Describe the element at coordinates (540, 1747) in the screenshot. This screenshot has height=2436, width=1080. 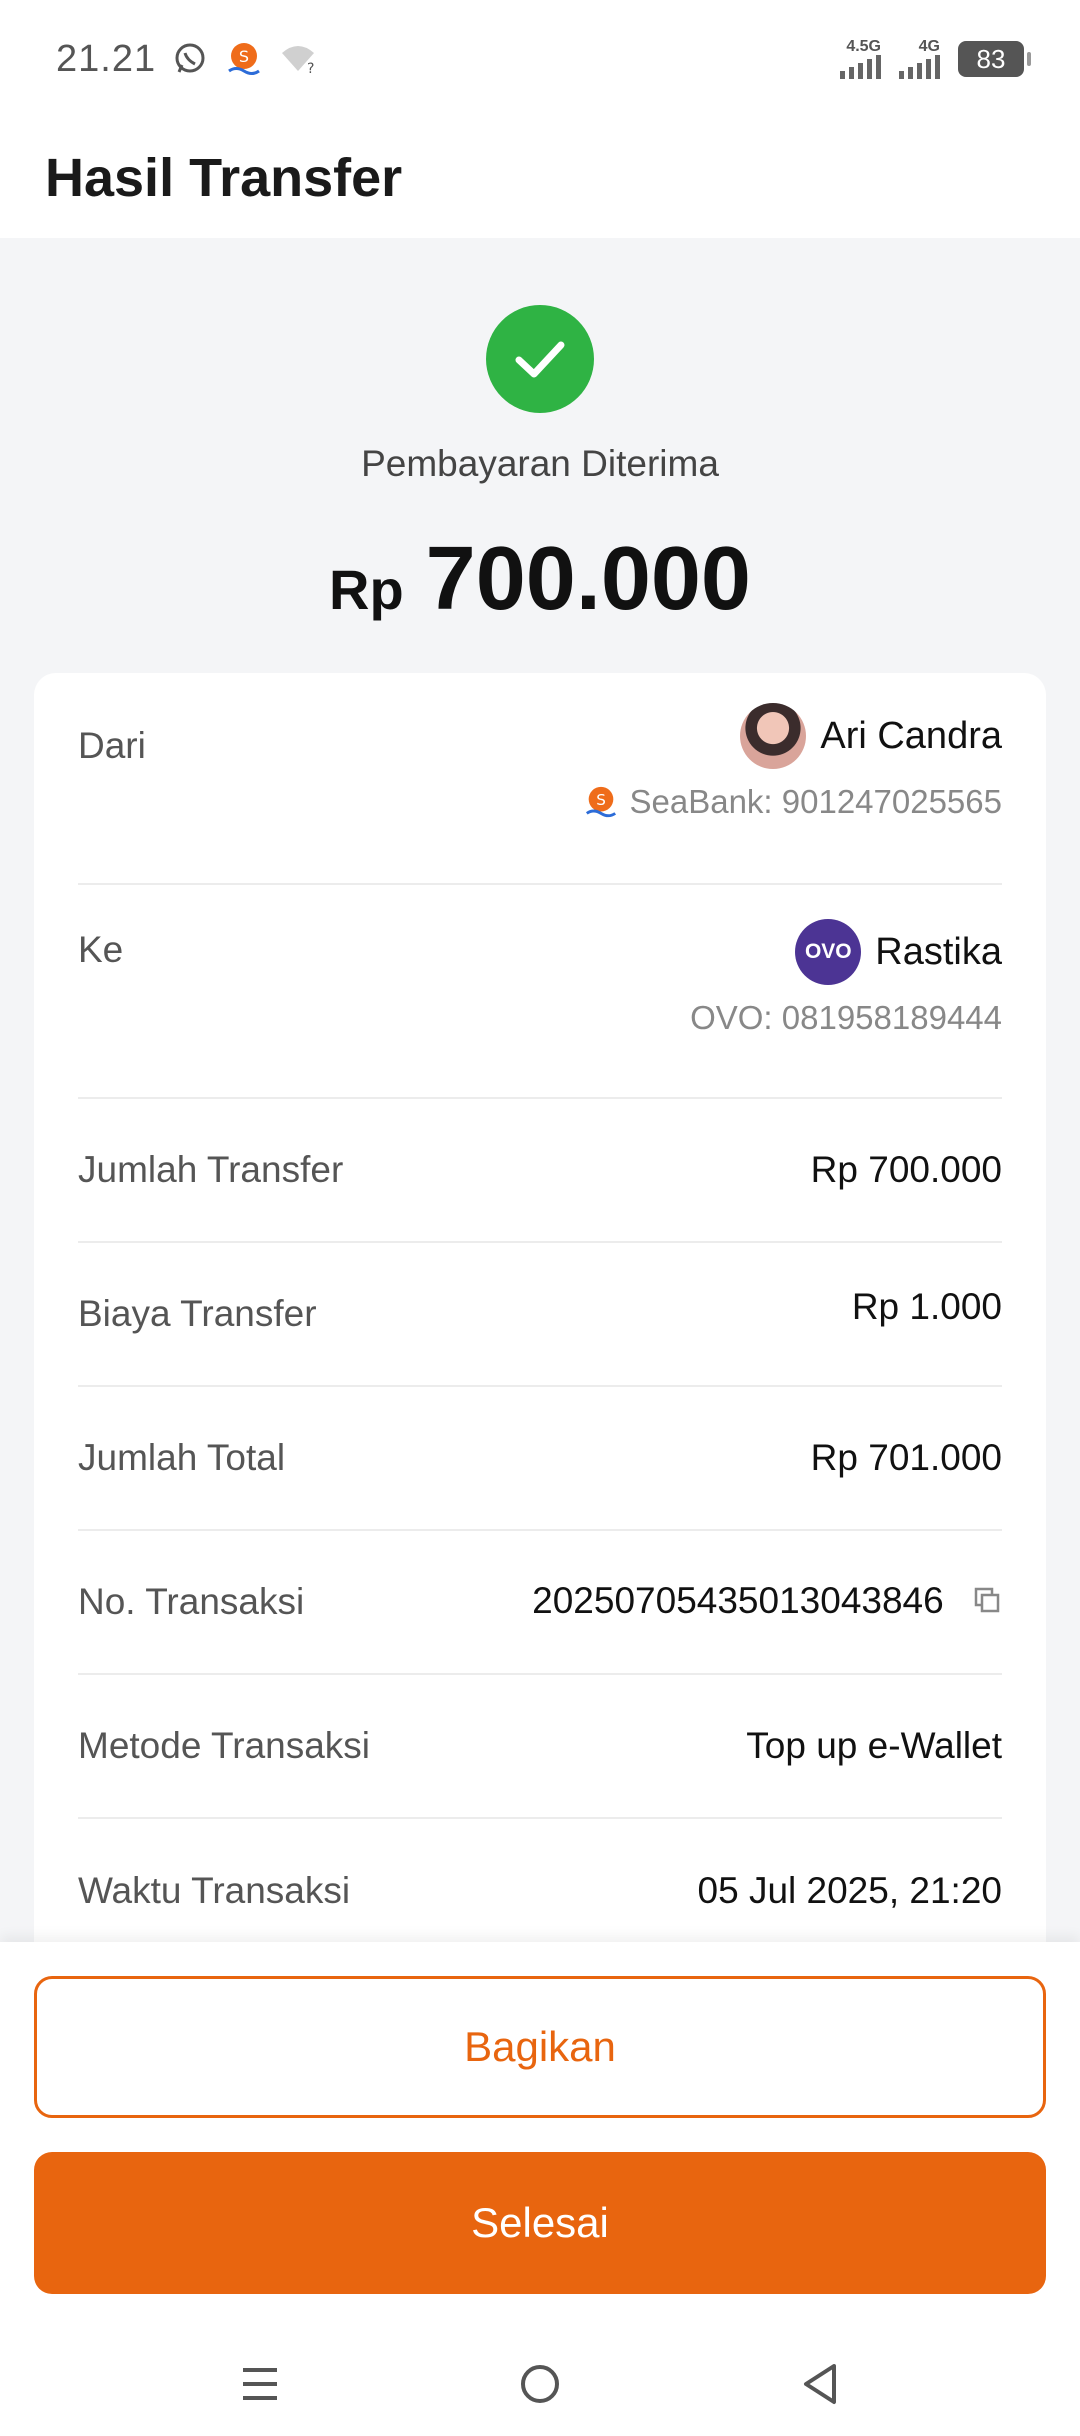
I see `row-transaction-method: Metode Transaksi Top up e-Wallet` at that location.